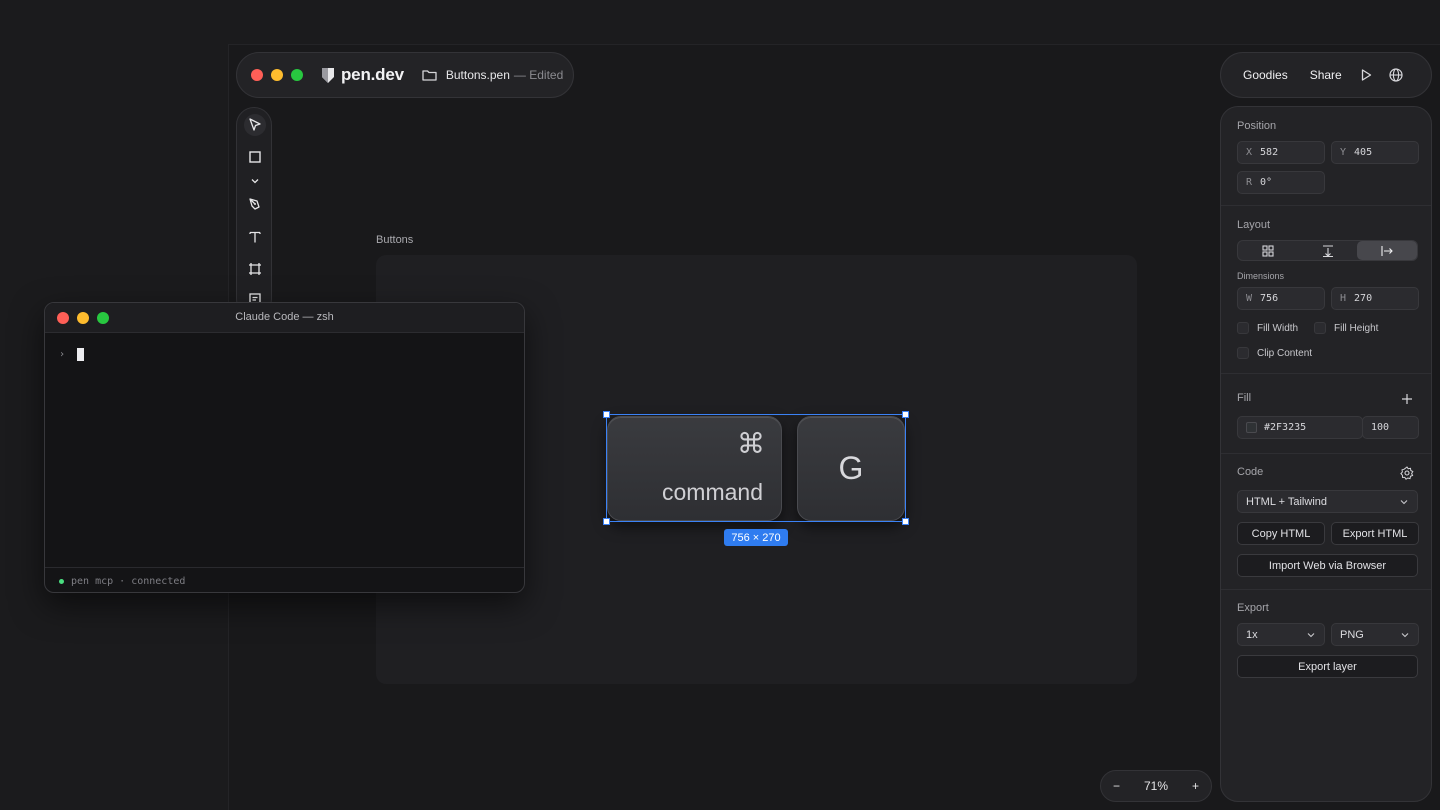 This screenshot has height=810, width=1440. What do you see at coordinates (80, 354) in the screenshot?
I see `terminal-cursor` at bounding box center [80, 354].